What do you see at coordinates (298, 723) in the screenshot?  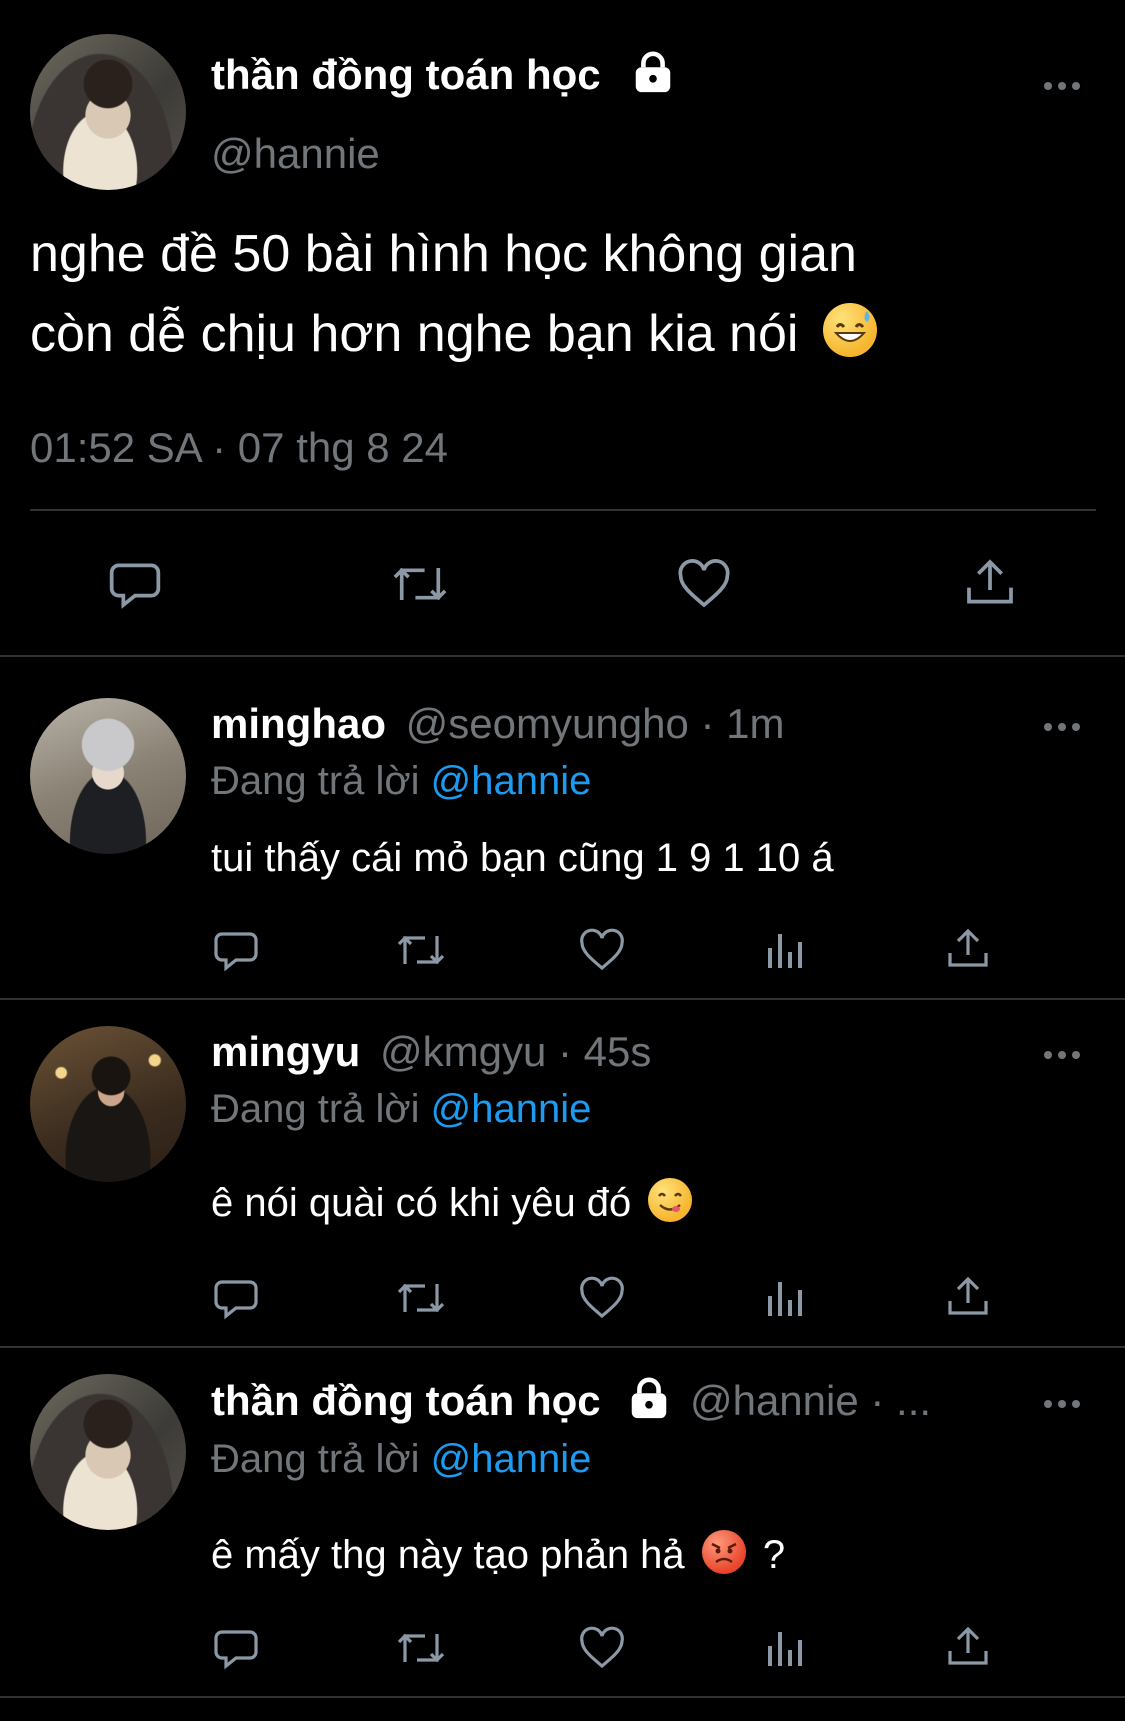 I see `display-name: minghao` at bounding box center [298, 723].